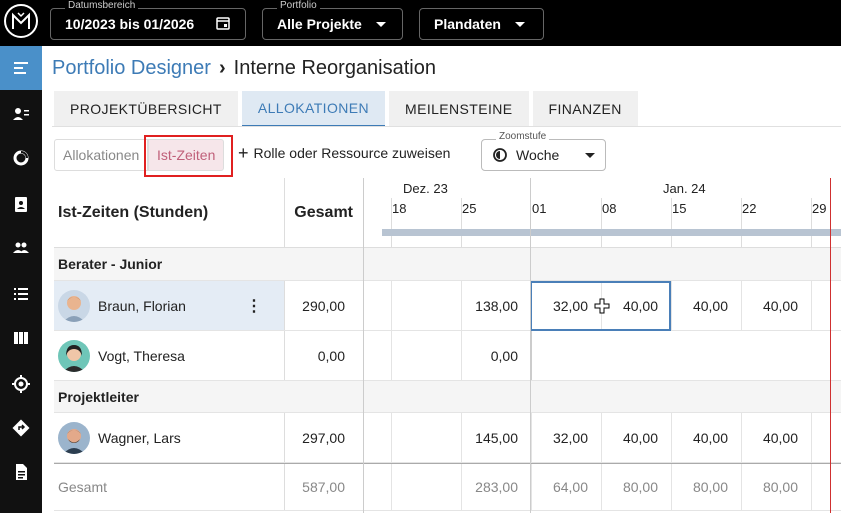  I want to click on week-cell: 145,00, so click(496, 437).